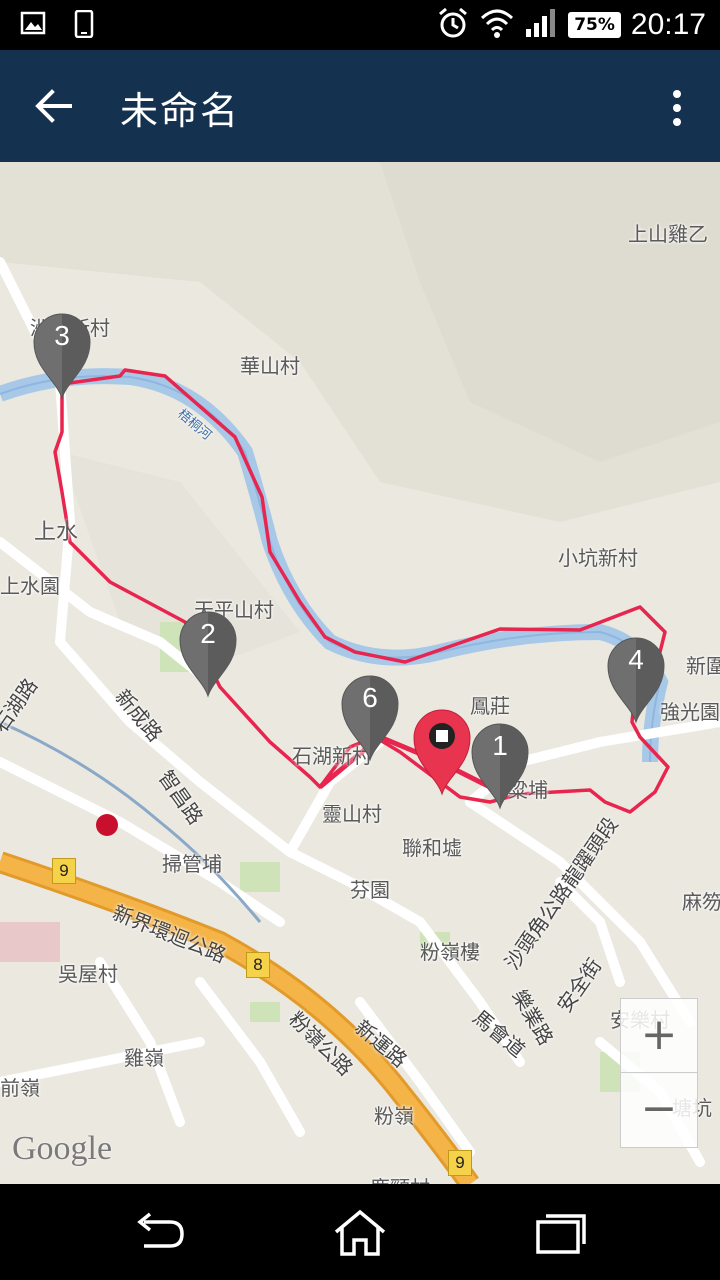 The width and height of the screenshot is (720, 1280). I want to click on phone-icon, so click(84, 25).